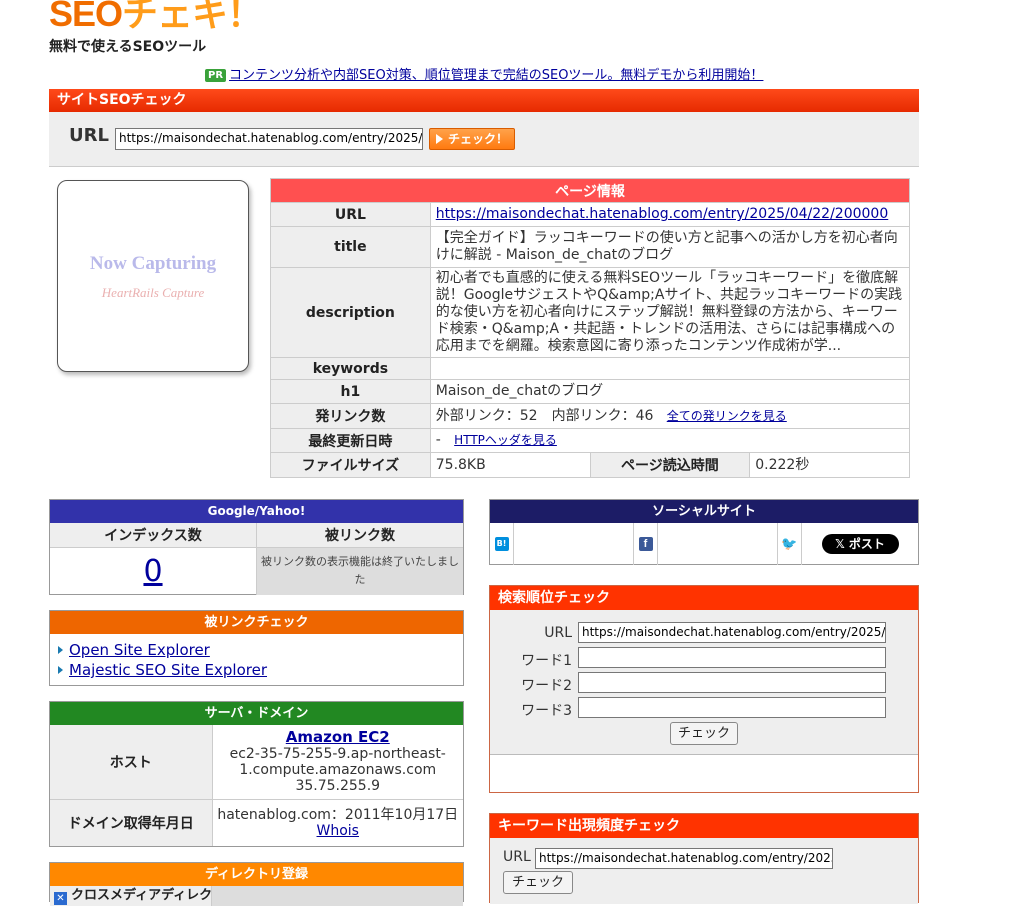 The width and height of the screenshot is (1034, 906). I want to click on kw-check-button: チェック, so click(538, 882).